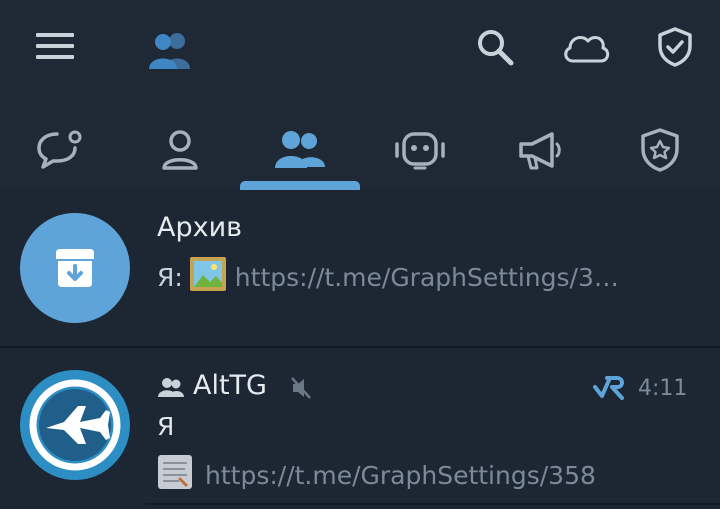  Describe the element at coordinates (586, 47) in the screenshot. I see `cloud-icon` at that location.